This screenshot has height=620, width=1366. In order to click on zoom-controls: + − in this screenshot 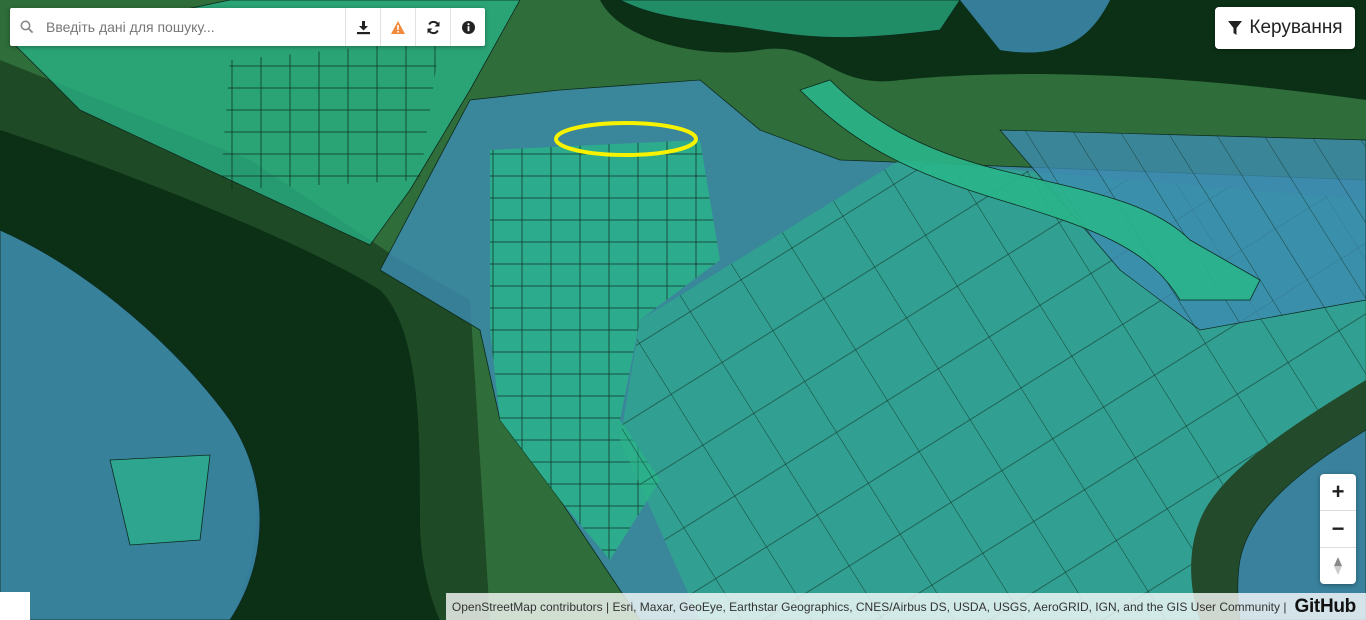, I will do `click(1338, 529)`.